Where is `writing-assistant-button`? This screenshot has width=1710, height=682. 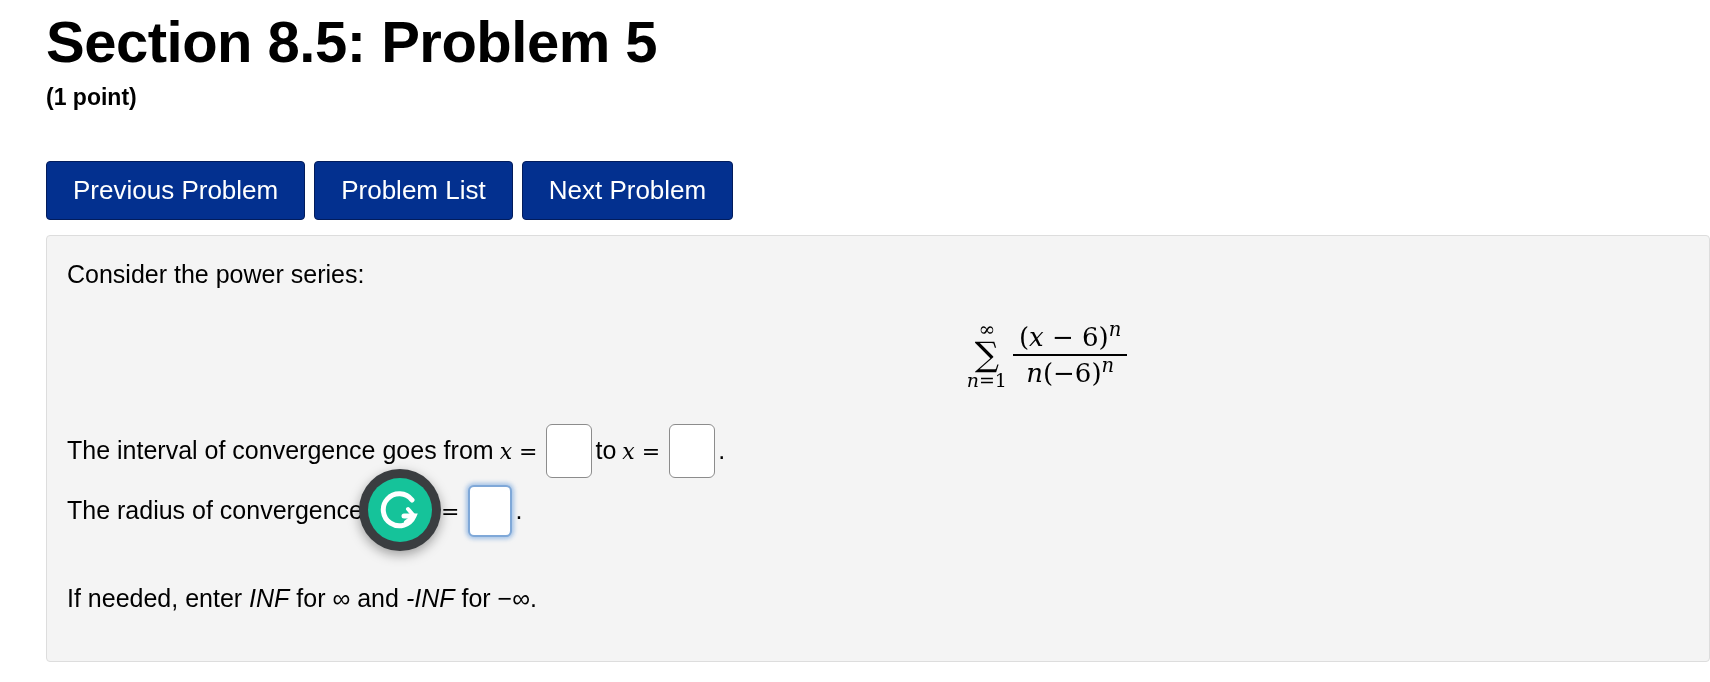 writing-assistant-button is located at coordinates (400, 510).